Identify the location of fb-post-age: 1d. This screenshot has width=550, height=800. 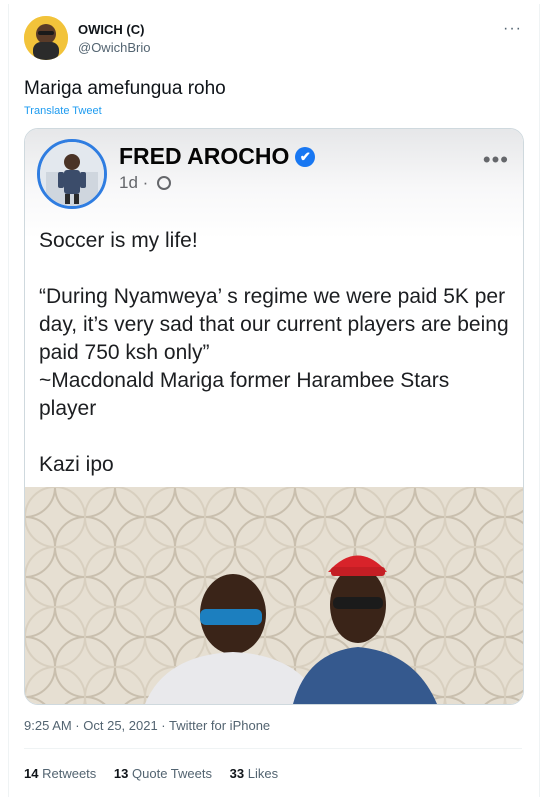
(128, 182).